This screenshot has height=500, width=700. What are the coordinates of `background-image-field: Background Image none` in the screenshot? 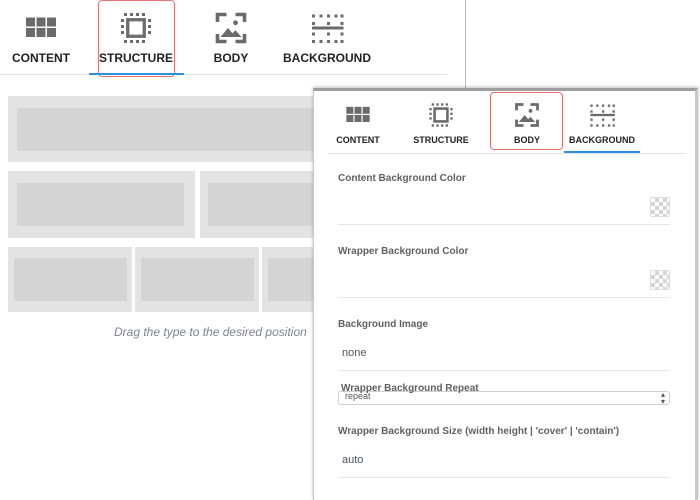 It's located at (504, 345).